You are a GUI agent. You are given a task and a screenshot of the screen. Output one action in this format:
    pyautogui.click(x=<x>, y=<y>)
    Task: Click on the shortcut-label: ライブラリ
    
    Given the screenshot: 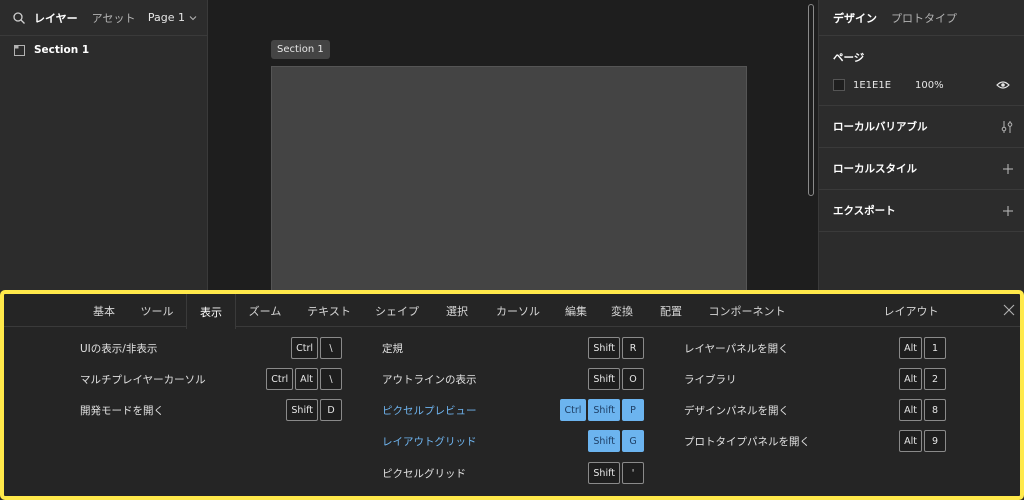 What is the action you would take?
    pyautogui.click(x=710, y=379)
    